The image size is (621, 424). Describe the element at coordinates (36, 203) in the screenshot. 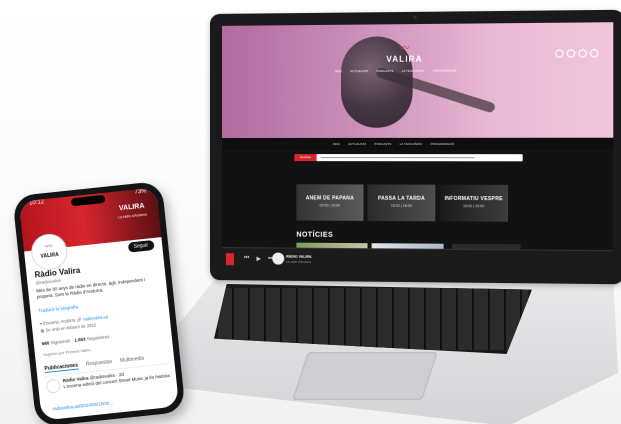

I see `status-time: 10:12` at that location.